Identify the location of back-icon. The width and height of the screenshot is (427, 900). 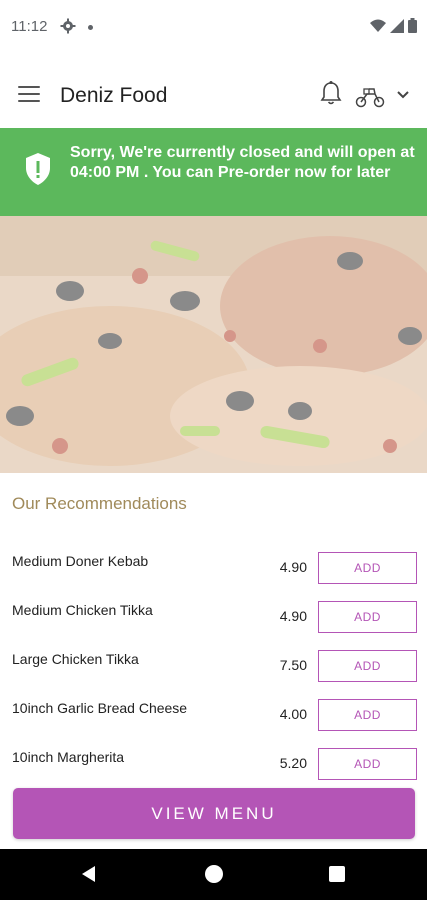
(89, 874).